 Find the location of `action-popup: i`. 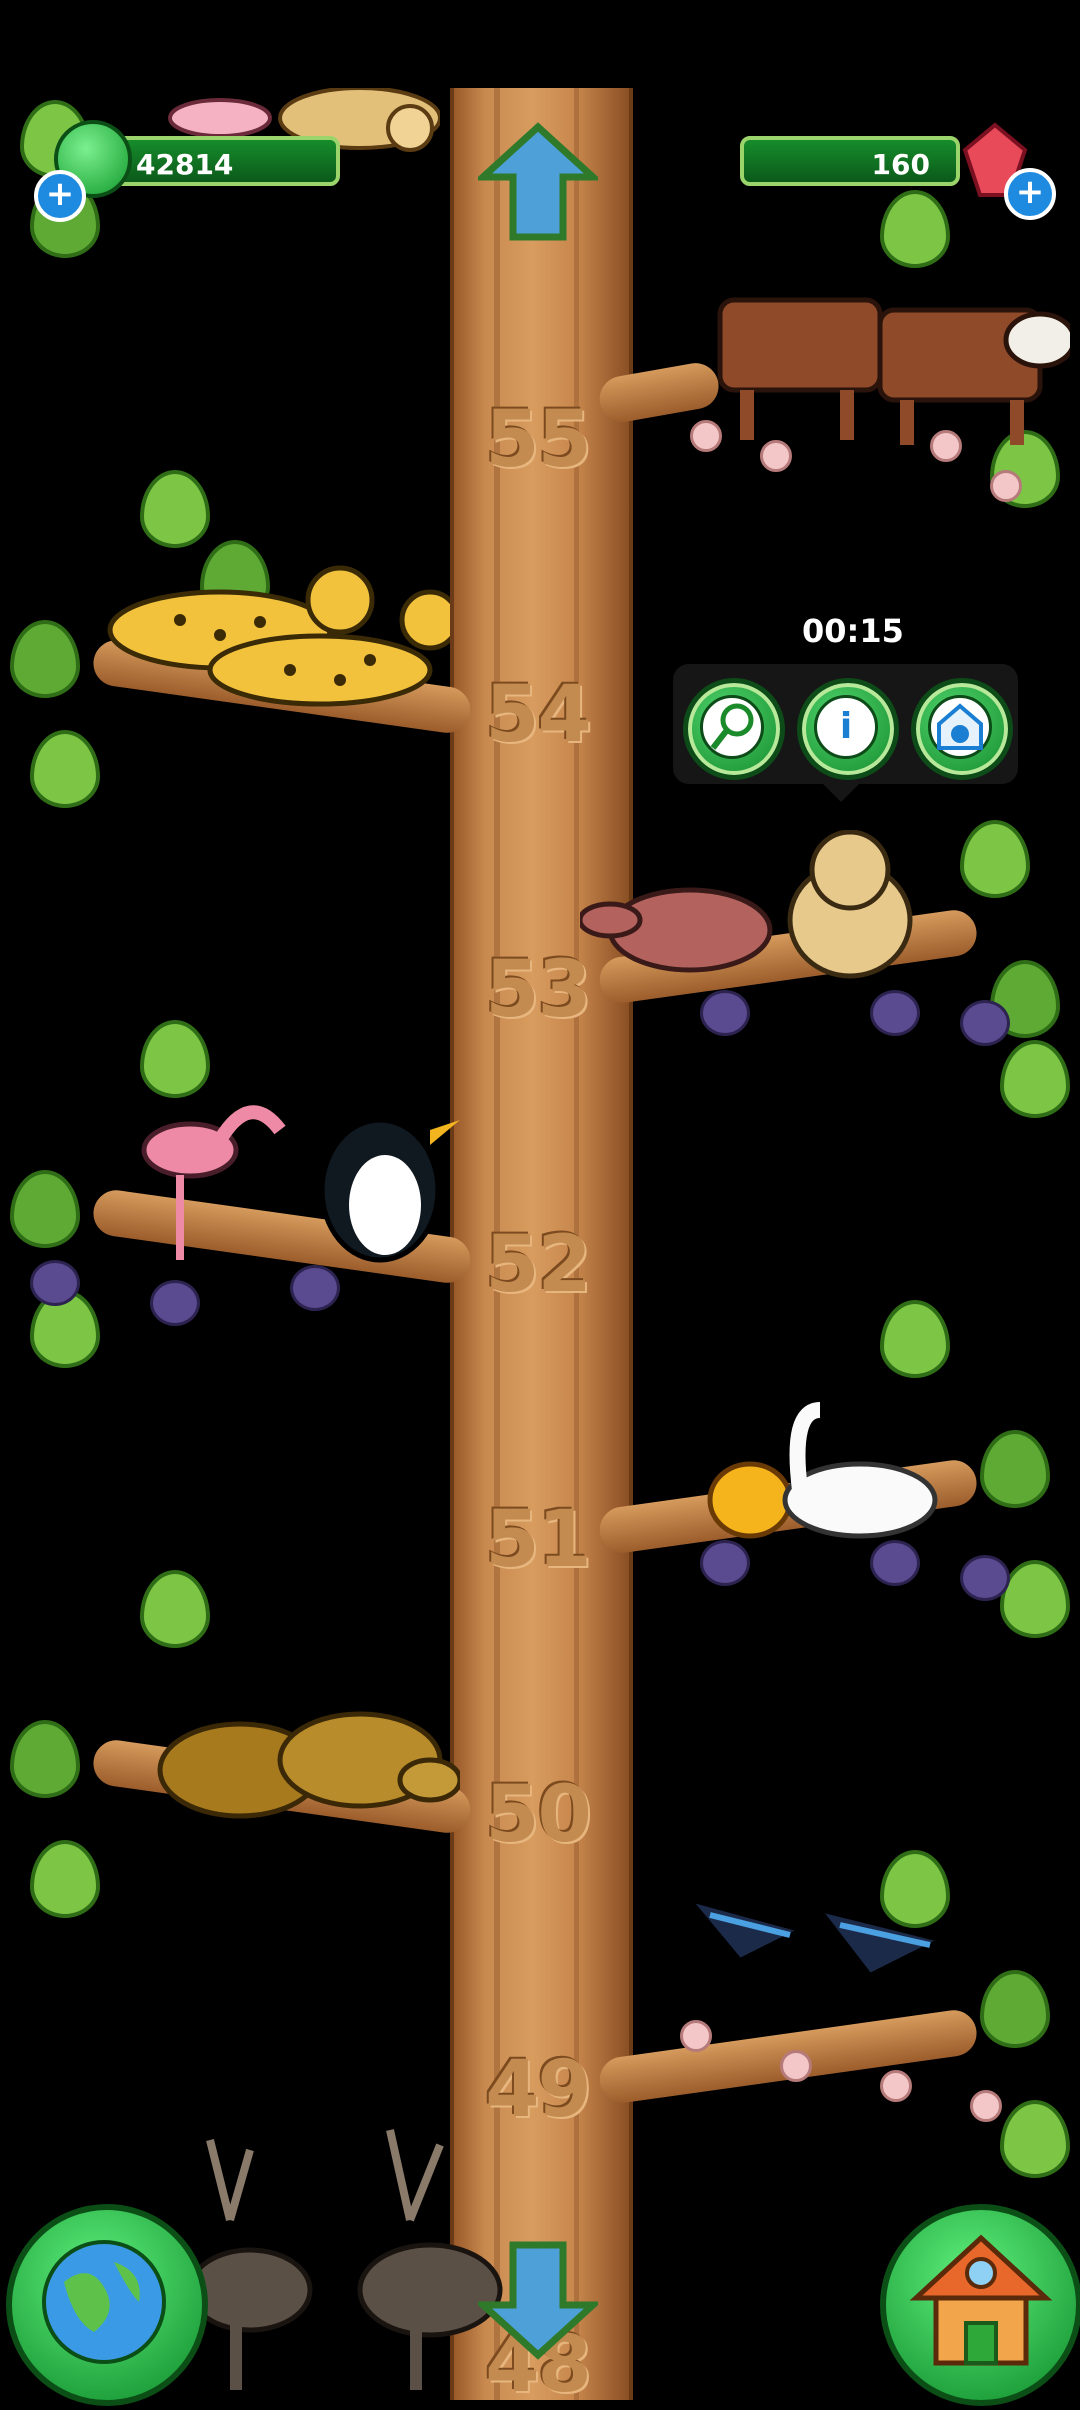

action-popup: i is located at coordinates (845, 733).